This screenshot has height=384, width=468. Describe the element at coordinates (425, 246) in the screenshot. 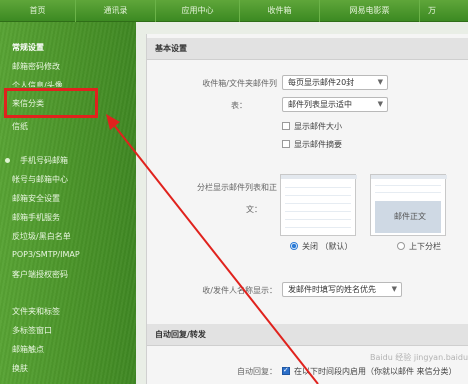

I see `split-updown-label: 上下分栏` at that location.